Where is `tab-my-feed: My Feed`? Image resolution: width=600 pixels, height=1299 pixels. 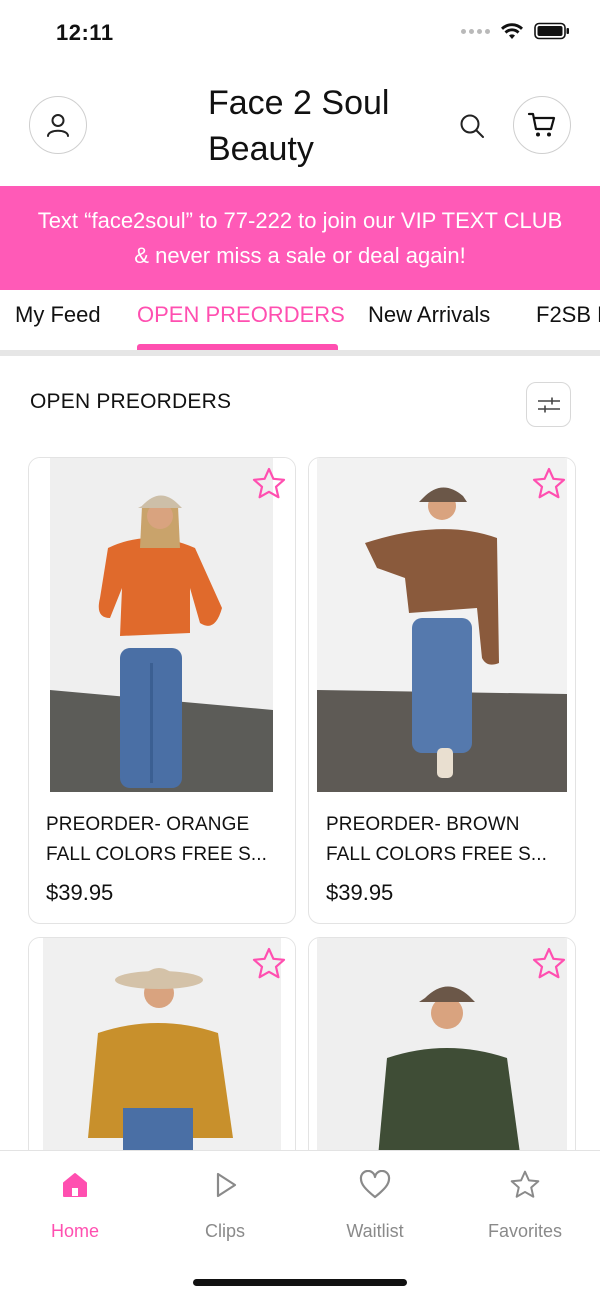 tab-my-feed: My Feed is located at coordinates (58, 315).